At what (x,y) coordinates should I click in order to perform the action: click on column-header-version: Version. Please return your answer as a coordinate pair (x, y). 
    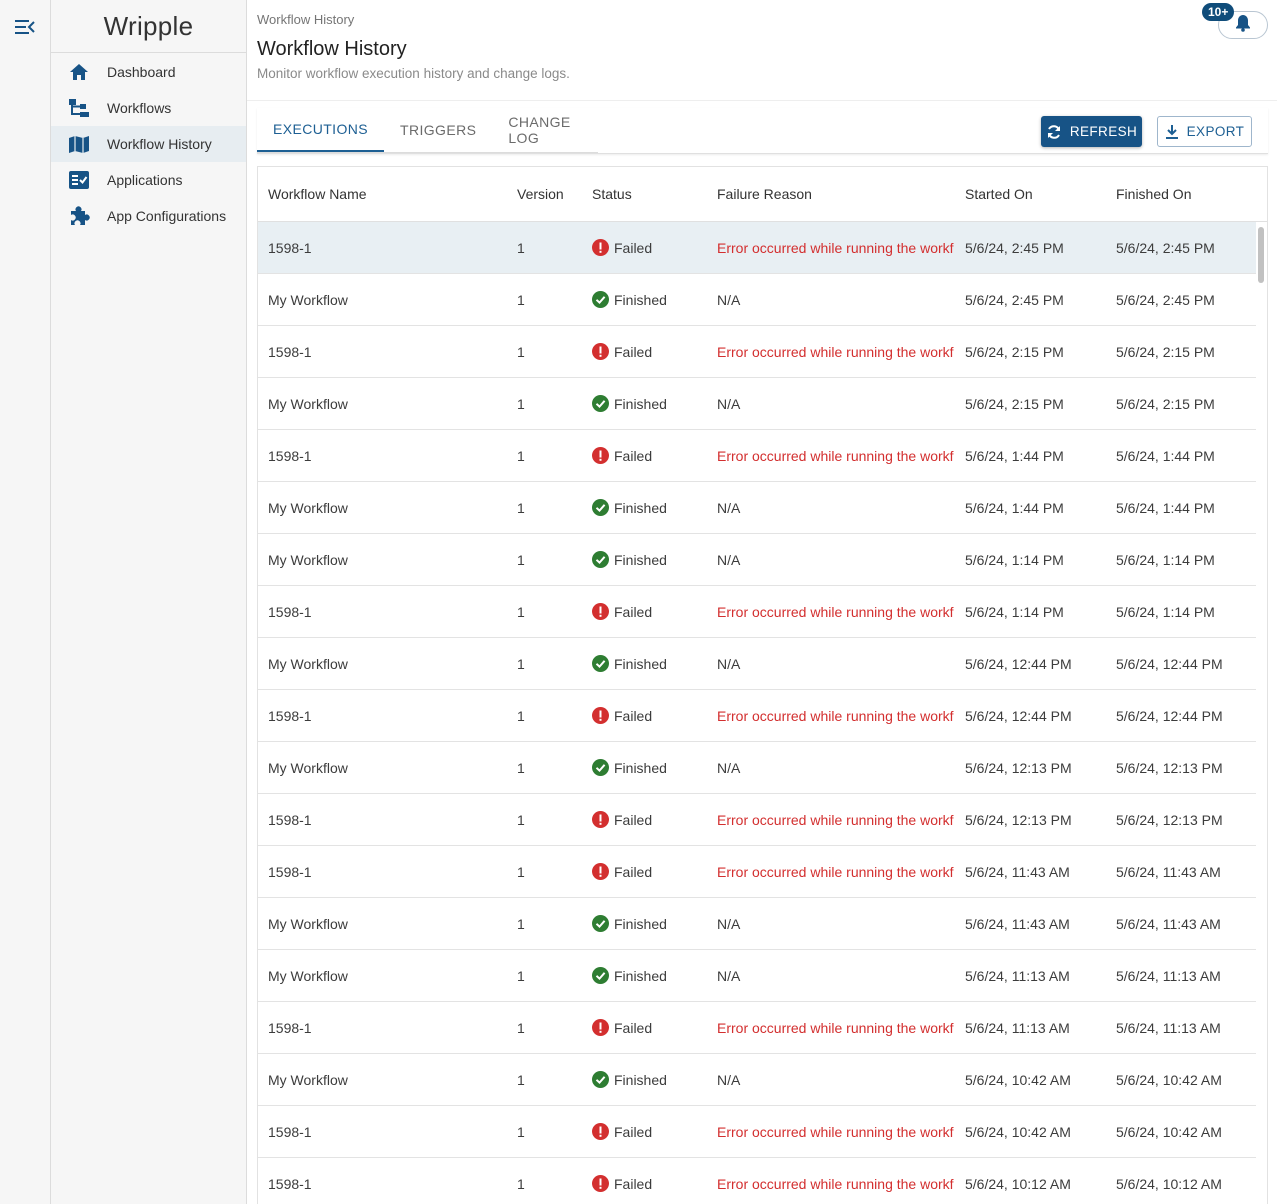
    Looking at the image, I should click on (544, 194).